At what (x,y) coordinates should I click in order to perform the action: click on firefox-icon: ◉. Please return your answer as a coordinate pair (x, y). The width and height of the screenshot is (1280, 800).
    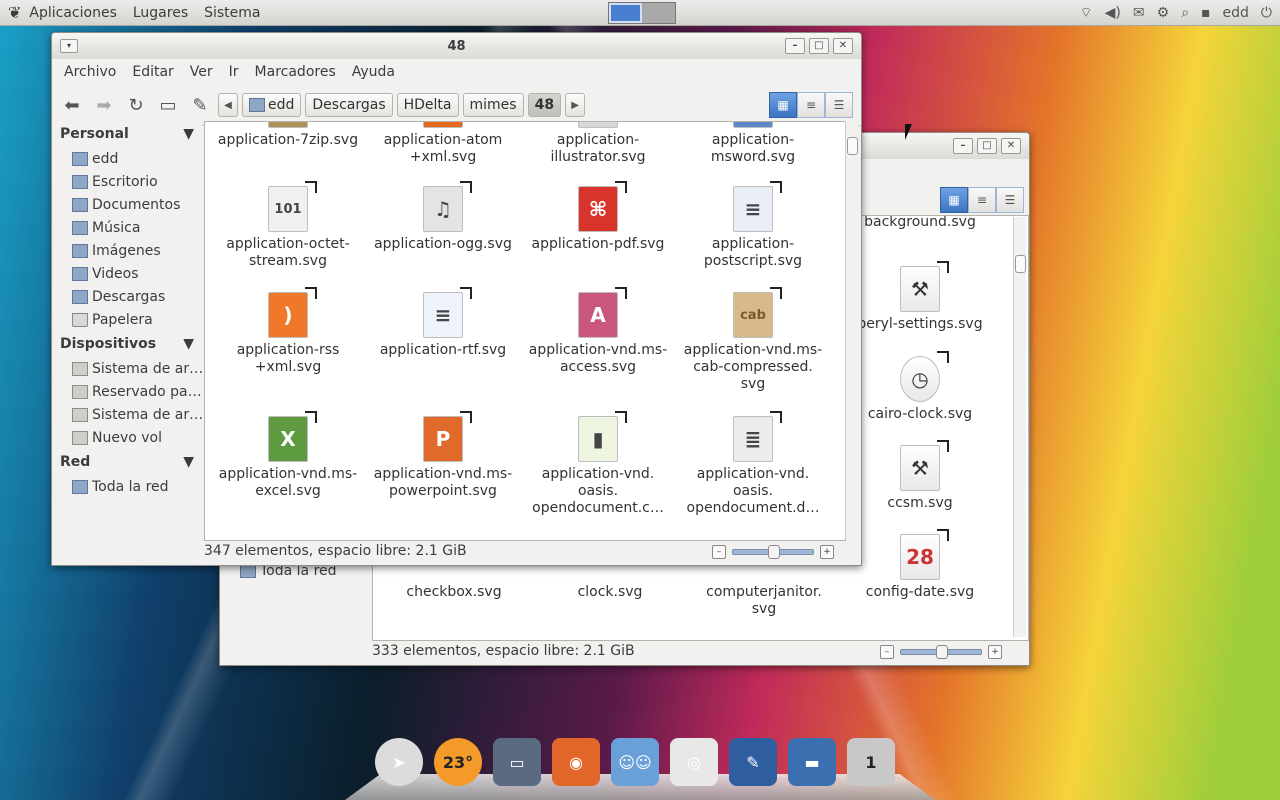
    Looking at the image, I should click on (576, 762).